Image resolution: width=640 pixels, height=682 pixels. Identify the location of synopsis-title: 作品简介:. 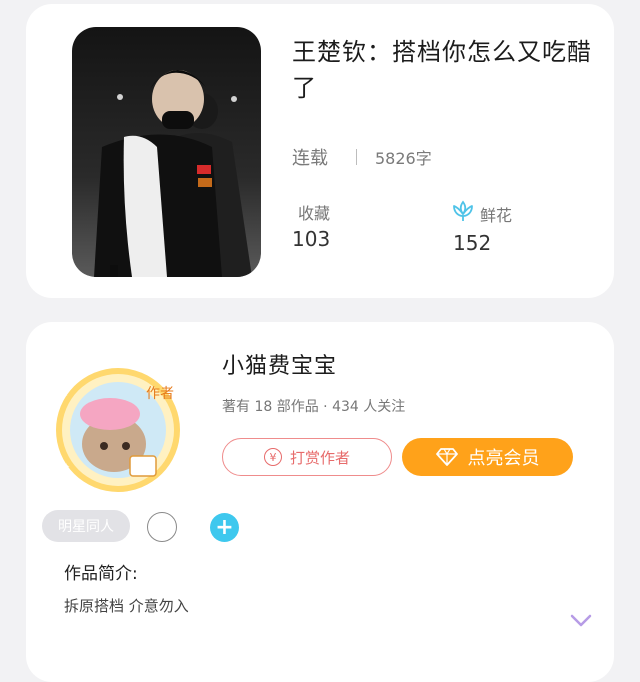
(101, 574).